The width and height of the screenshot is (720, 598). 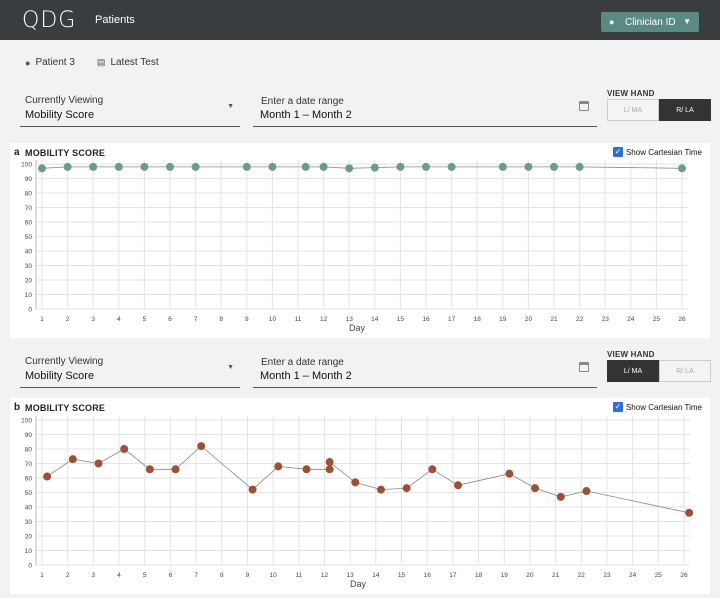 What do you see at coordinates (196, 319) in the screenshot?
I see `x-tick-label: 7` at bounding box center [196, 319].